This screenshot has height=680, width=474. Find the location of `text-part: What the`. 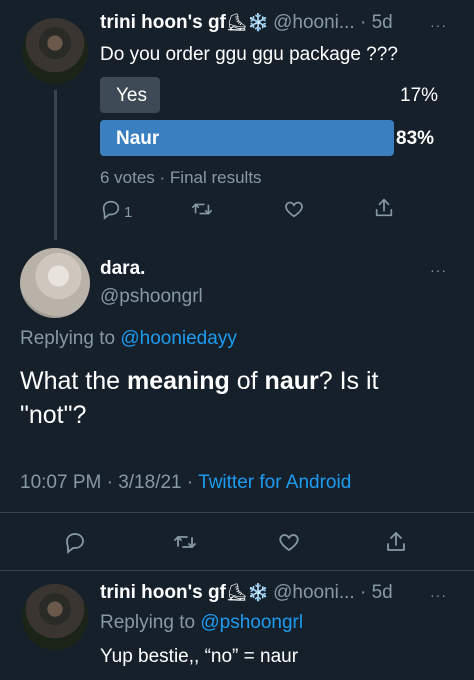

text-part: What the is located at coordinates (73, 381).